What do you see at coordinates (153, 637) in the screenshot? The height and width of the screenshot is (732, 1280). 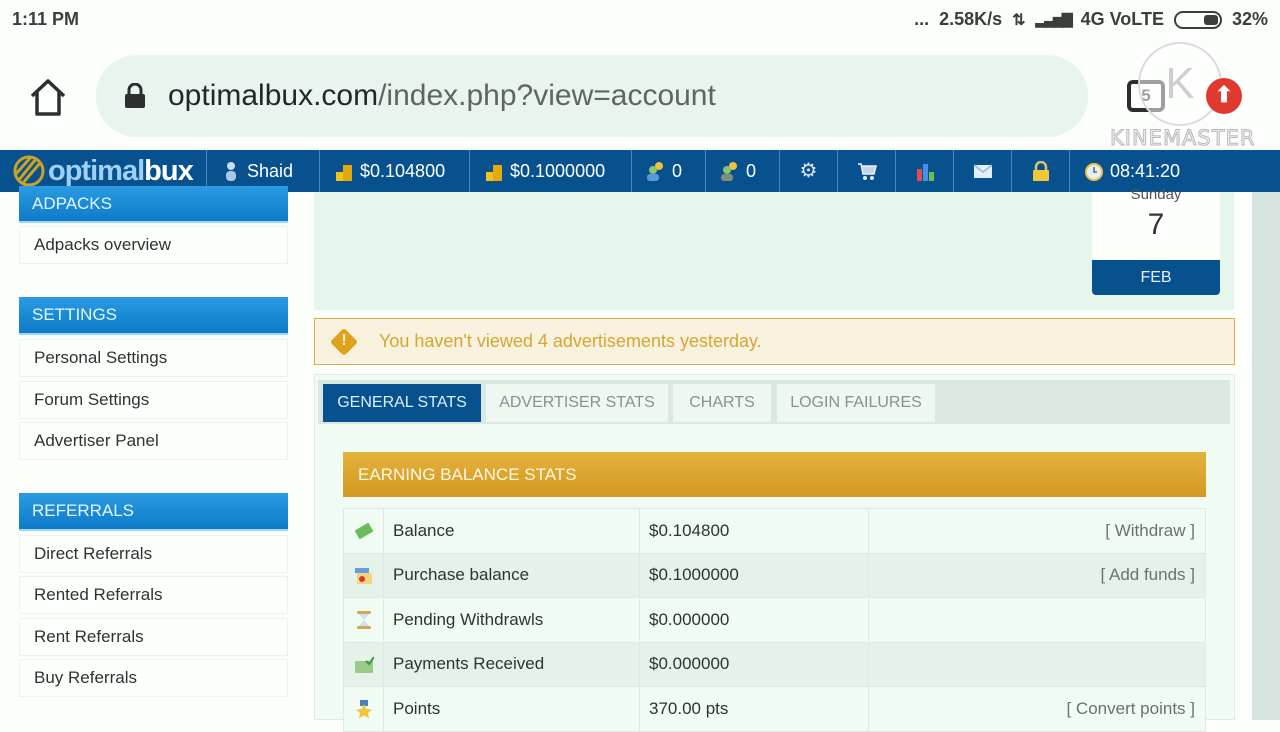 I see `sidebar-item-rent-referrals: Rent Referrals` at bounding box center [153, 637].